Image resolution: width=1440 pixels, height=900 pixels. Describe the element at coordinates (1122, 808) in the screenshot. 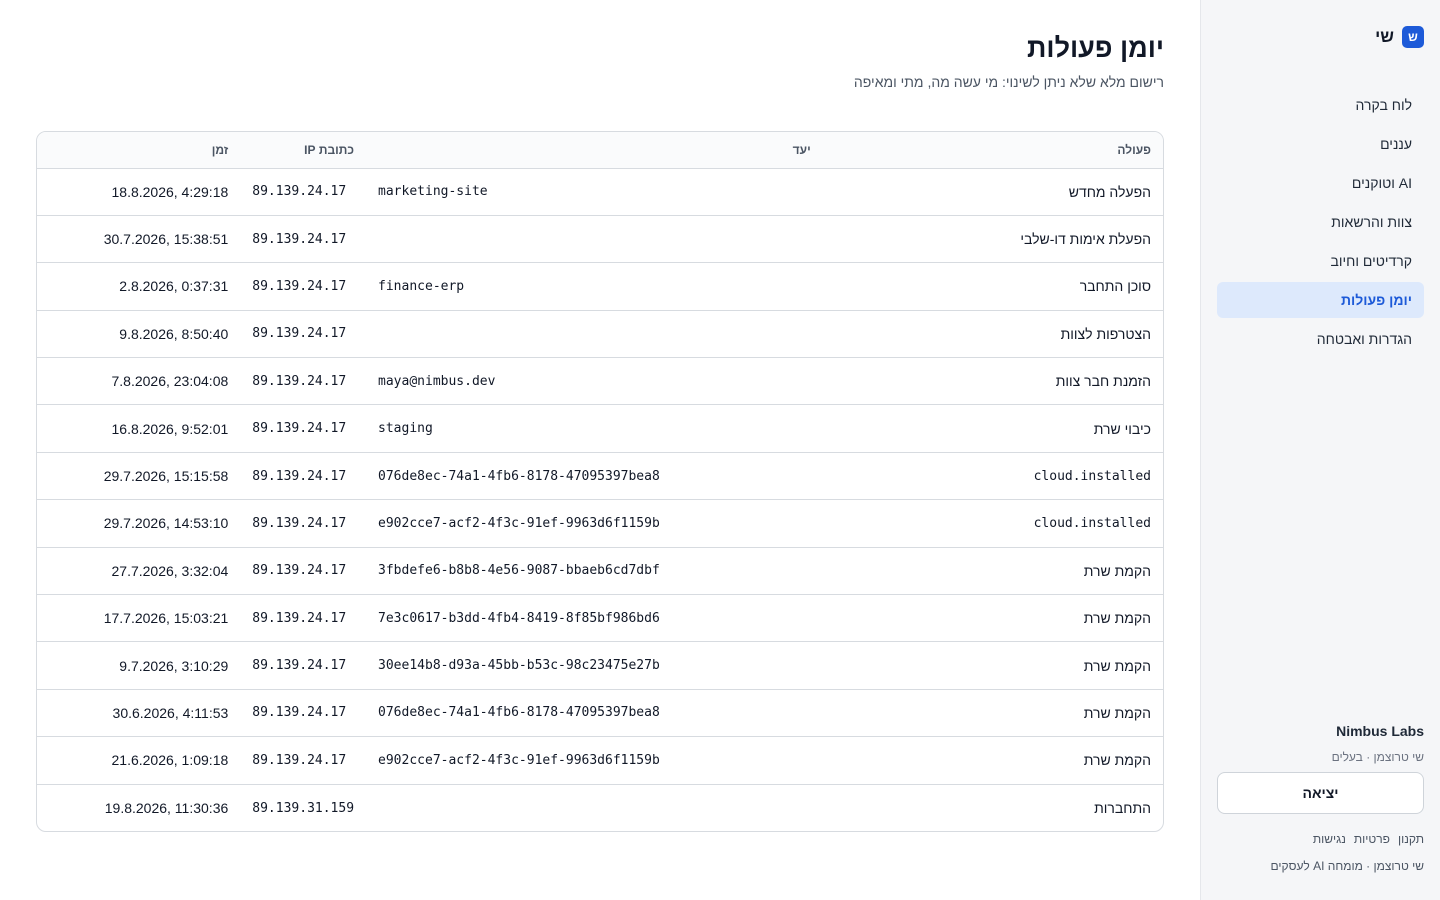

I see `action-cell: התחברות` at that location.